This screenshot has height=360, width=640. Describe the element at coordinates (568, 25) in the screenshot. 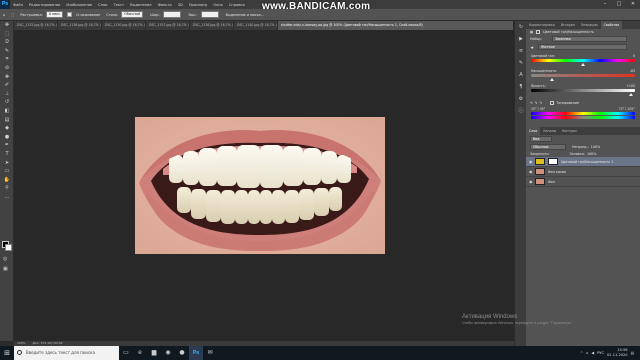

I see `tab-history: История` at that location.